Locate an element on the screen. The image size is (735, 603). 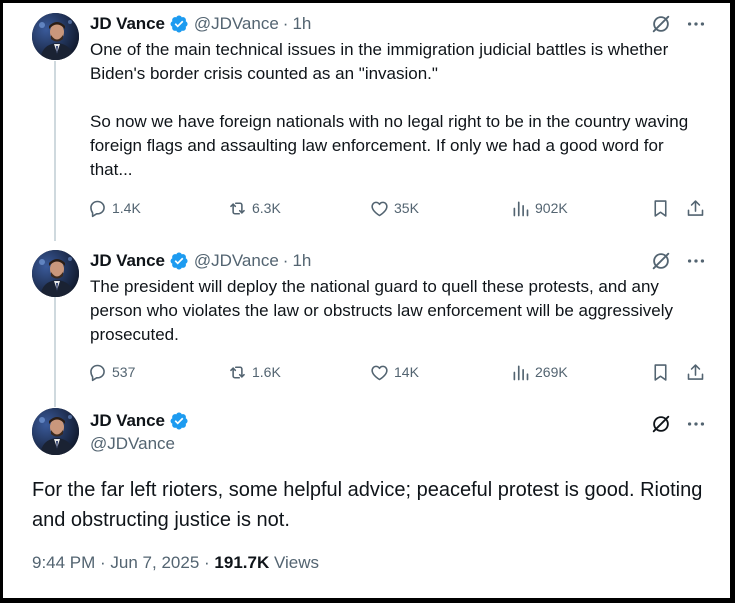
repost-button: 1.6K is located at coordinates (254, 372).